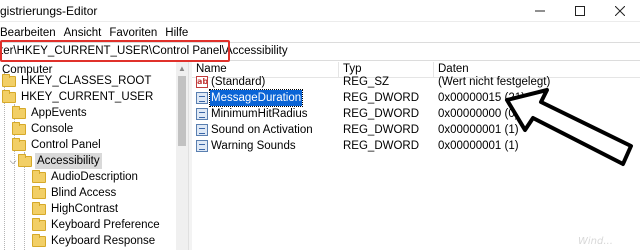 The width and height of the screenshot is (640, 250). I want to click on tree-scrollbar: ▲, so click(182, 156).